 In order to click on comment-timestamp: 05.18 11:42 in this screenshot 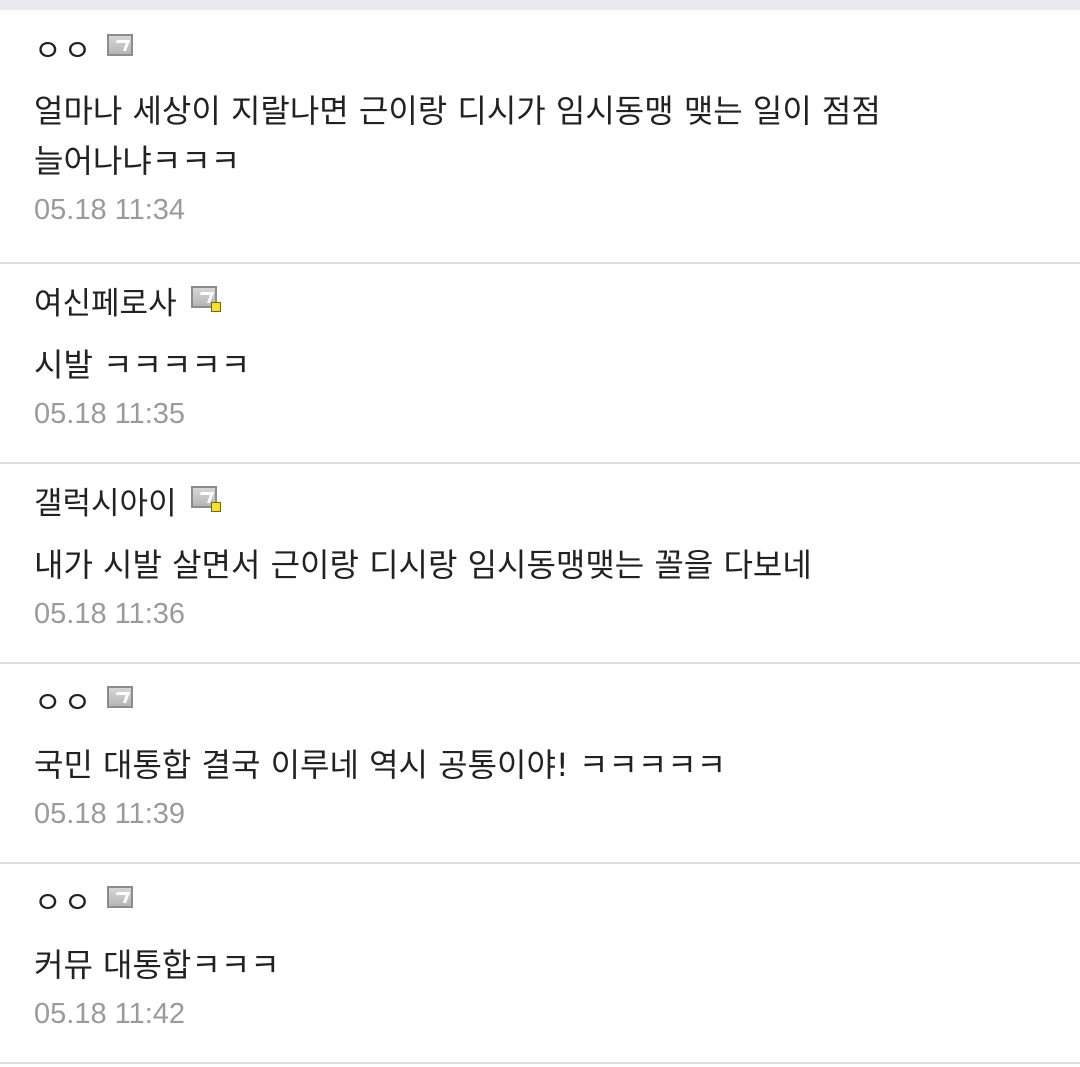, I will do `click(110, 1014)`.